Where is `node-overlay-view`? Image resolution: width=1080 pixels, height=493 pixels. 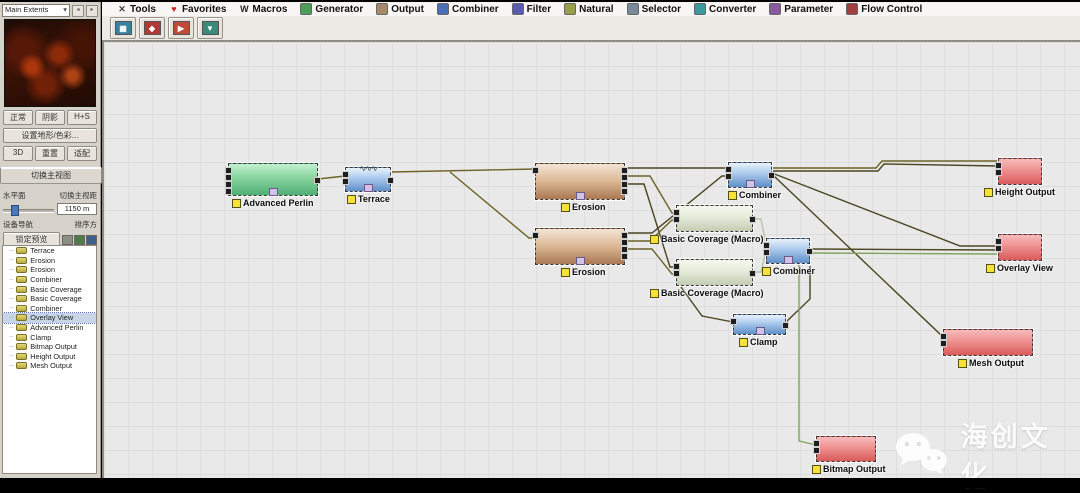
node-overlay-view is located at coordinates (1018, 247).